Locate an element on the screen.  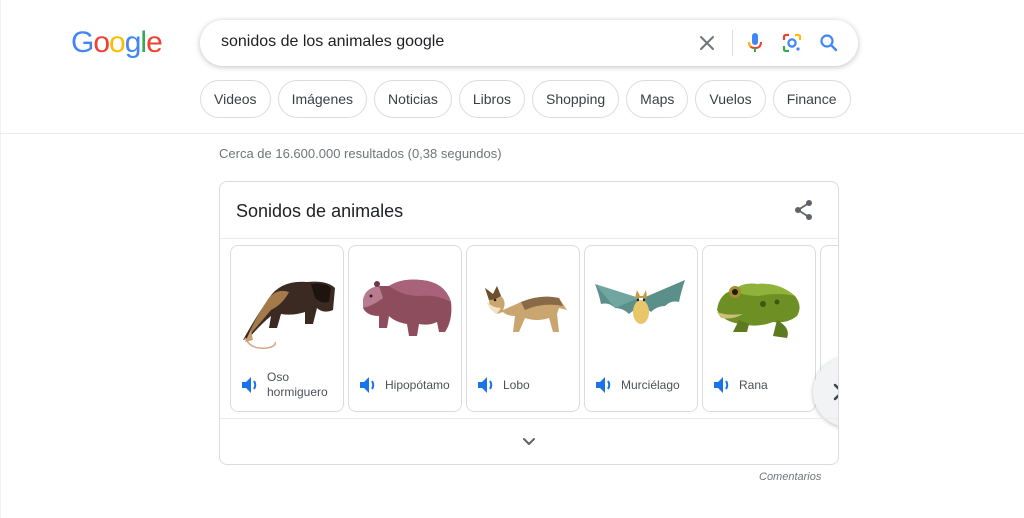
bat-image is located at coordinates (640, 302).